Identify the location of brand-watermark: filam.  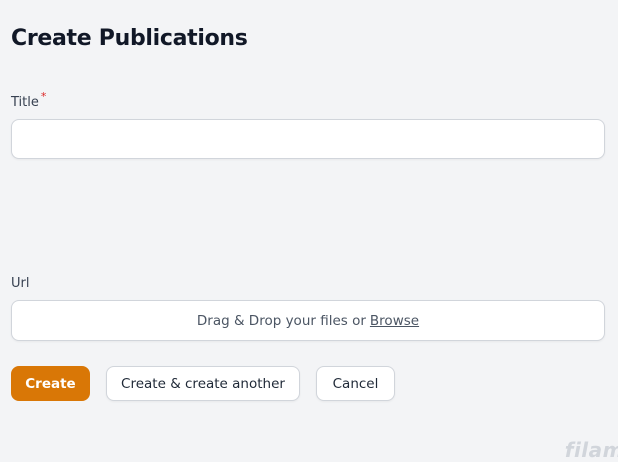
(591, 450).